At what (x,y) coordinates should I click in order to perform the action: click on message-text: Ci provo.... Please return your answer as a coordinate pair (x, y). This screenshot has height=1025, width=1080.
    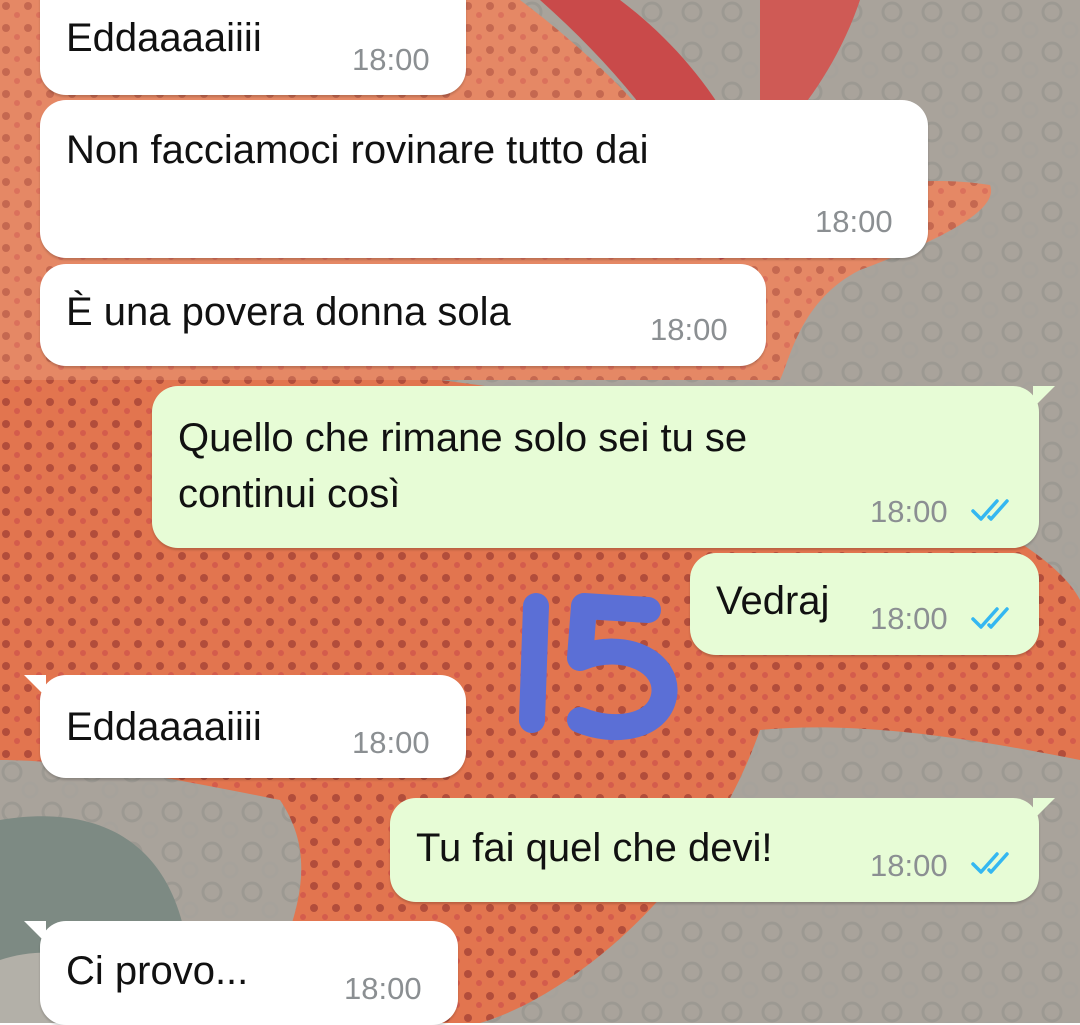
    Looking at the image, I should click on (157, 971).